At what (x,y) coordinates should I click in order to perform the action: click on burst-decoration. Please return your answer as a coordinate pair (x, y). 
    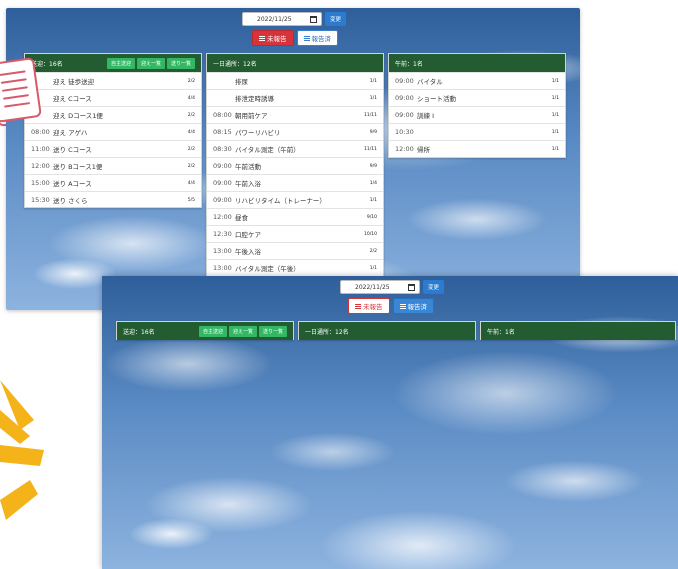
    Looking at the image, I should click on (22, 450).